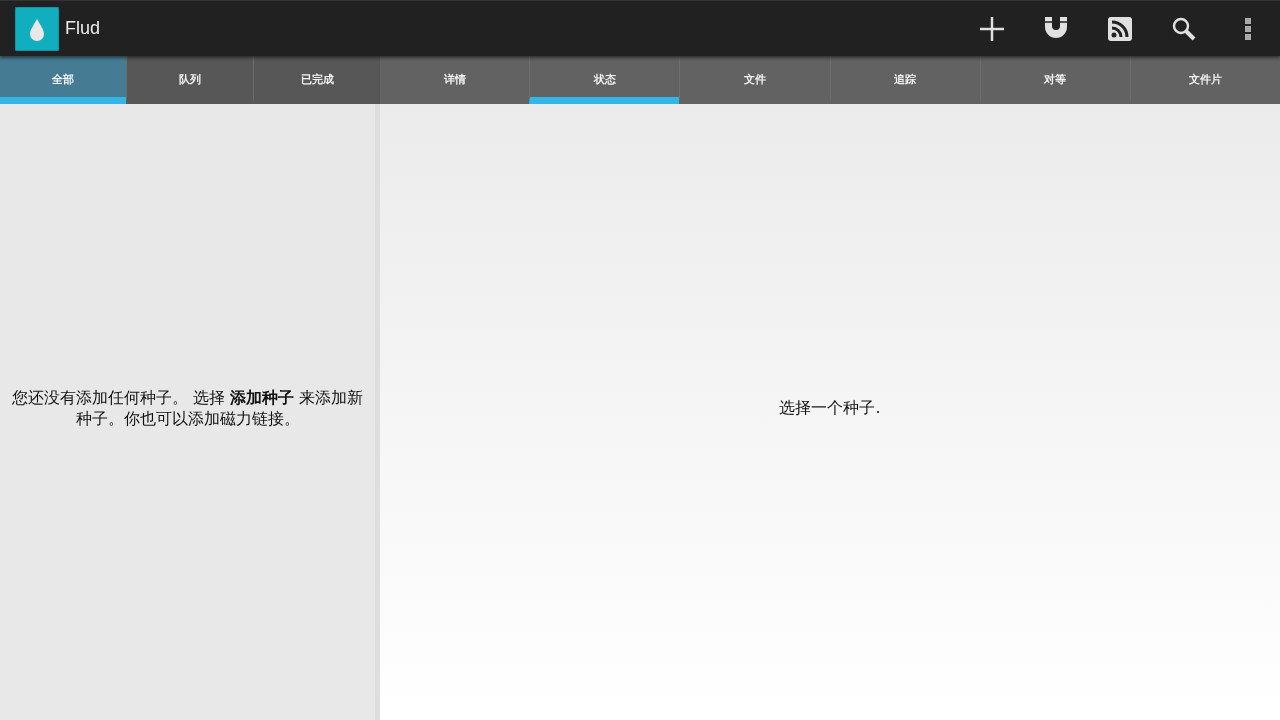 The height and width of the screenshot is (720, 1280). What do you see at coordinates (82, 28) in the screenshot?
I see `app-title: Flud` at bounding box center [82, 28].